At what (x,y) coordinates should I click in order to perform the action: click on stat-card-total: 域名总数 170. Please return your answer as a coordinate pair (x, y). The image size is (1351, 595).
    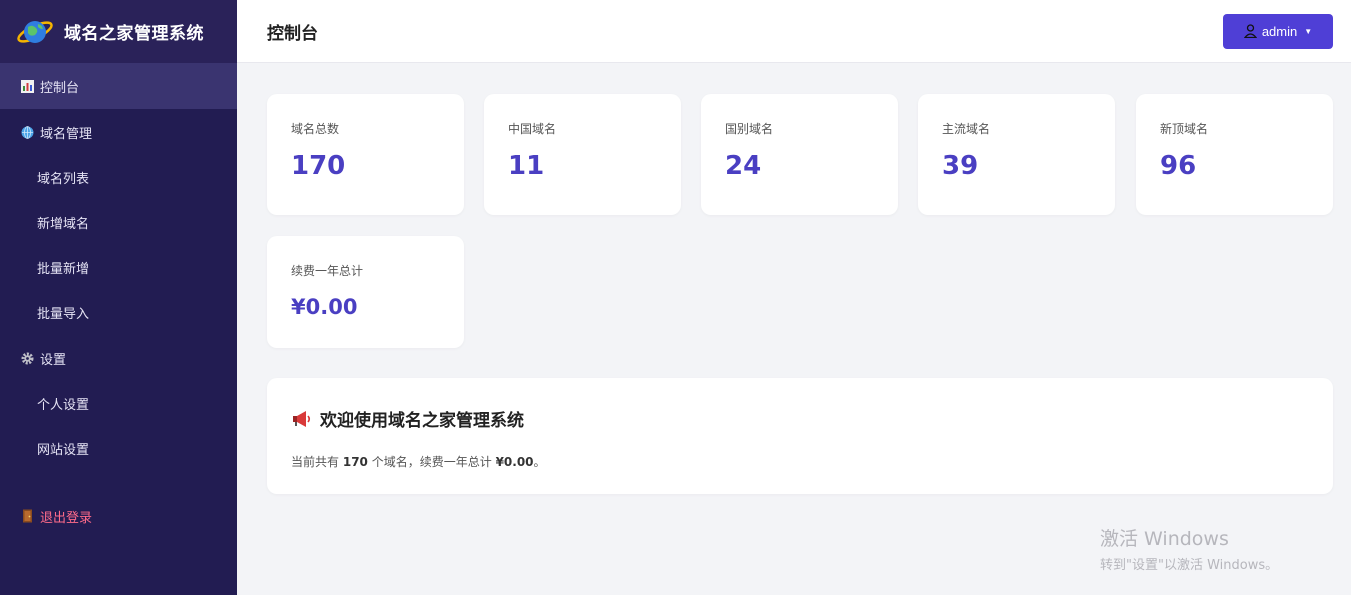
    Looking at the image, I should click on (365, 154).